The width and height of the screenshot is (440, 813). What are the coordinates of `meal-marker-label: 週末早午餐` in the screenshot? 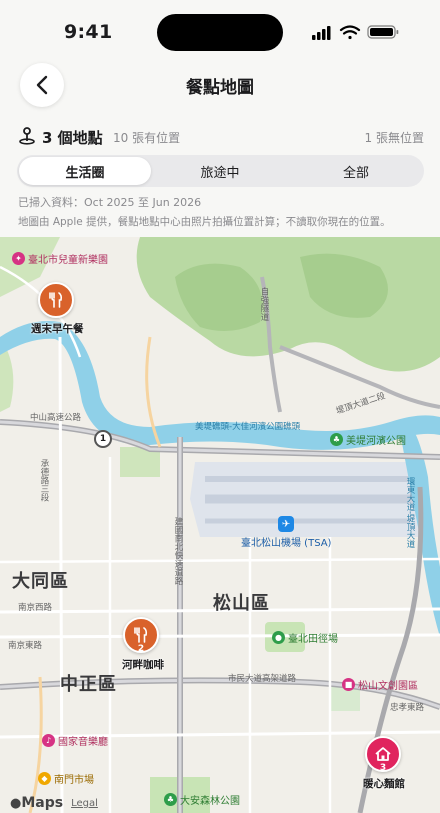 It's located at (57, 329).